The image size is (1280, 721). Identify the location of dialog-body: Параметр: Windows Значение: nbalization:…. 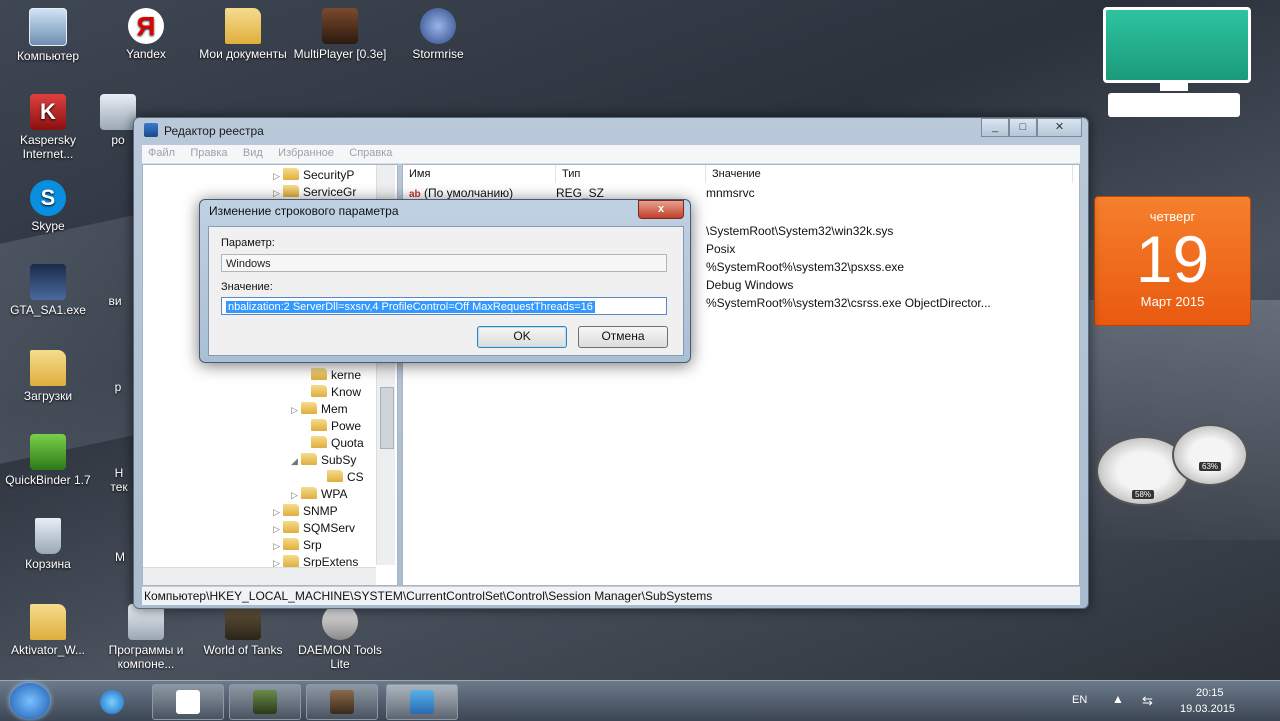
(446, 291).